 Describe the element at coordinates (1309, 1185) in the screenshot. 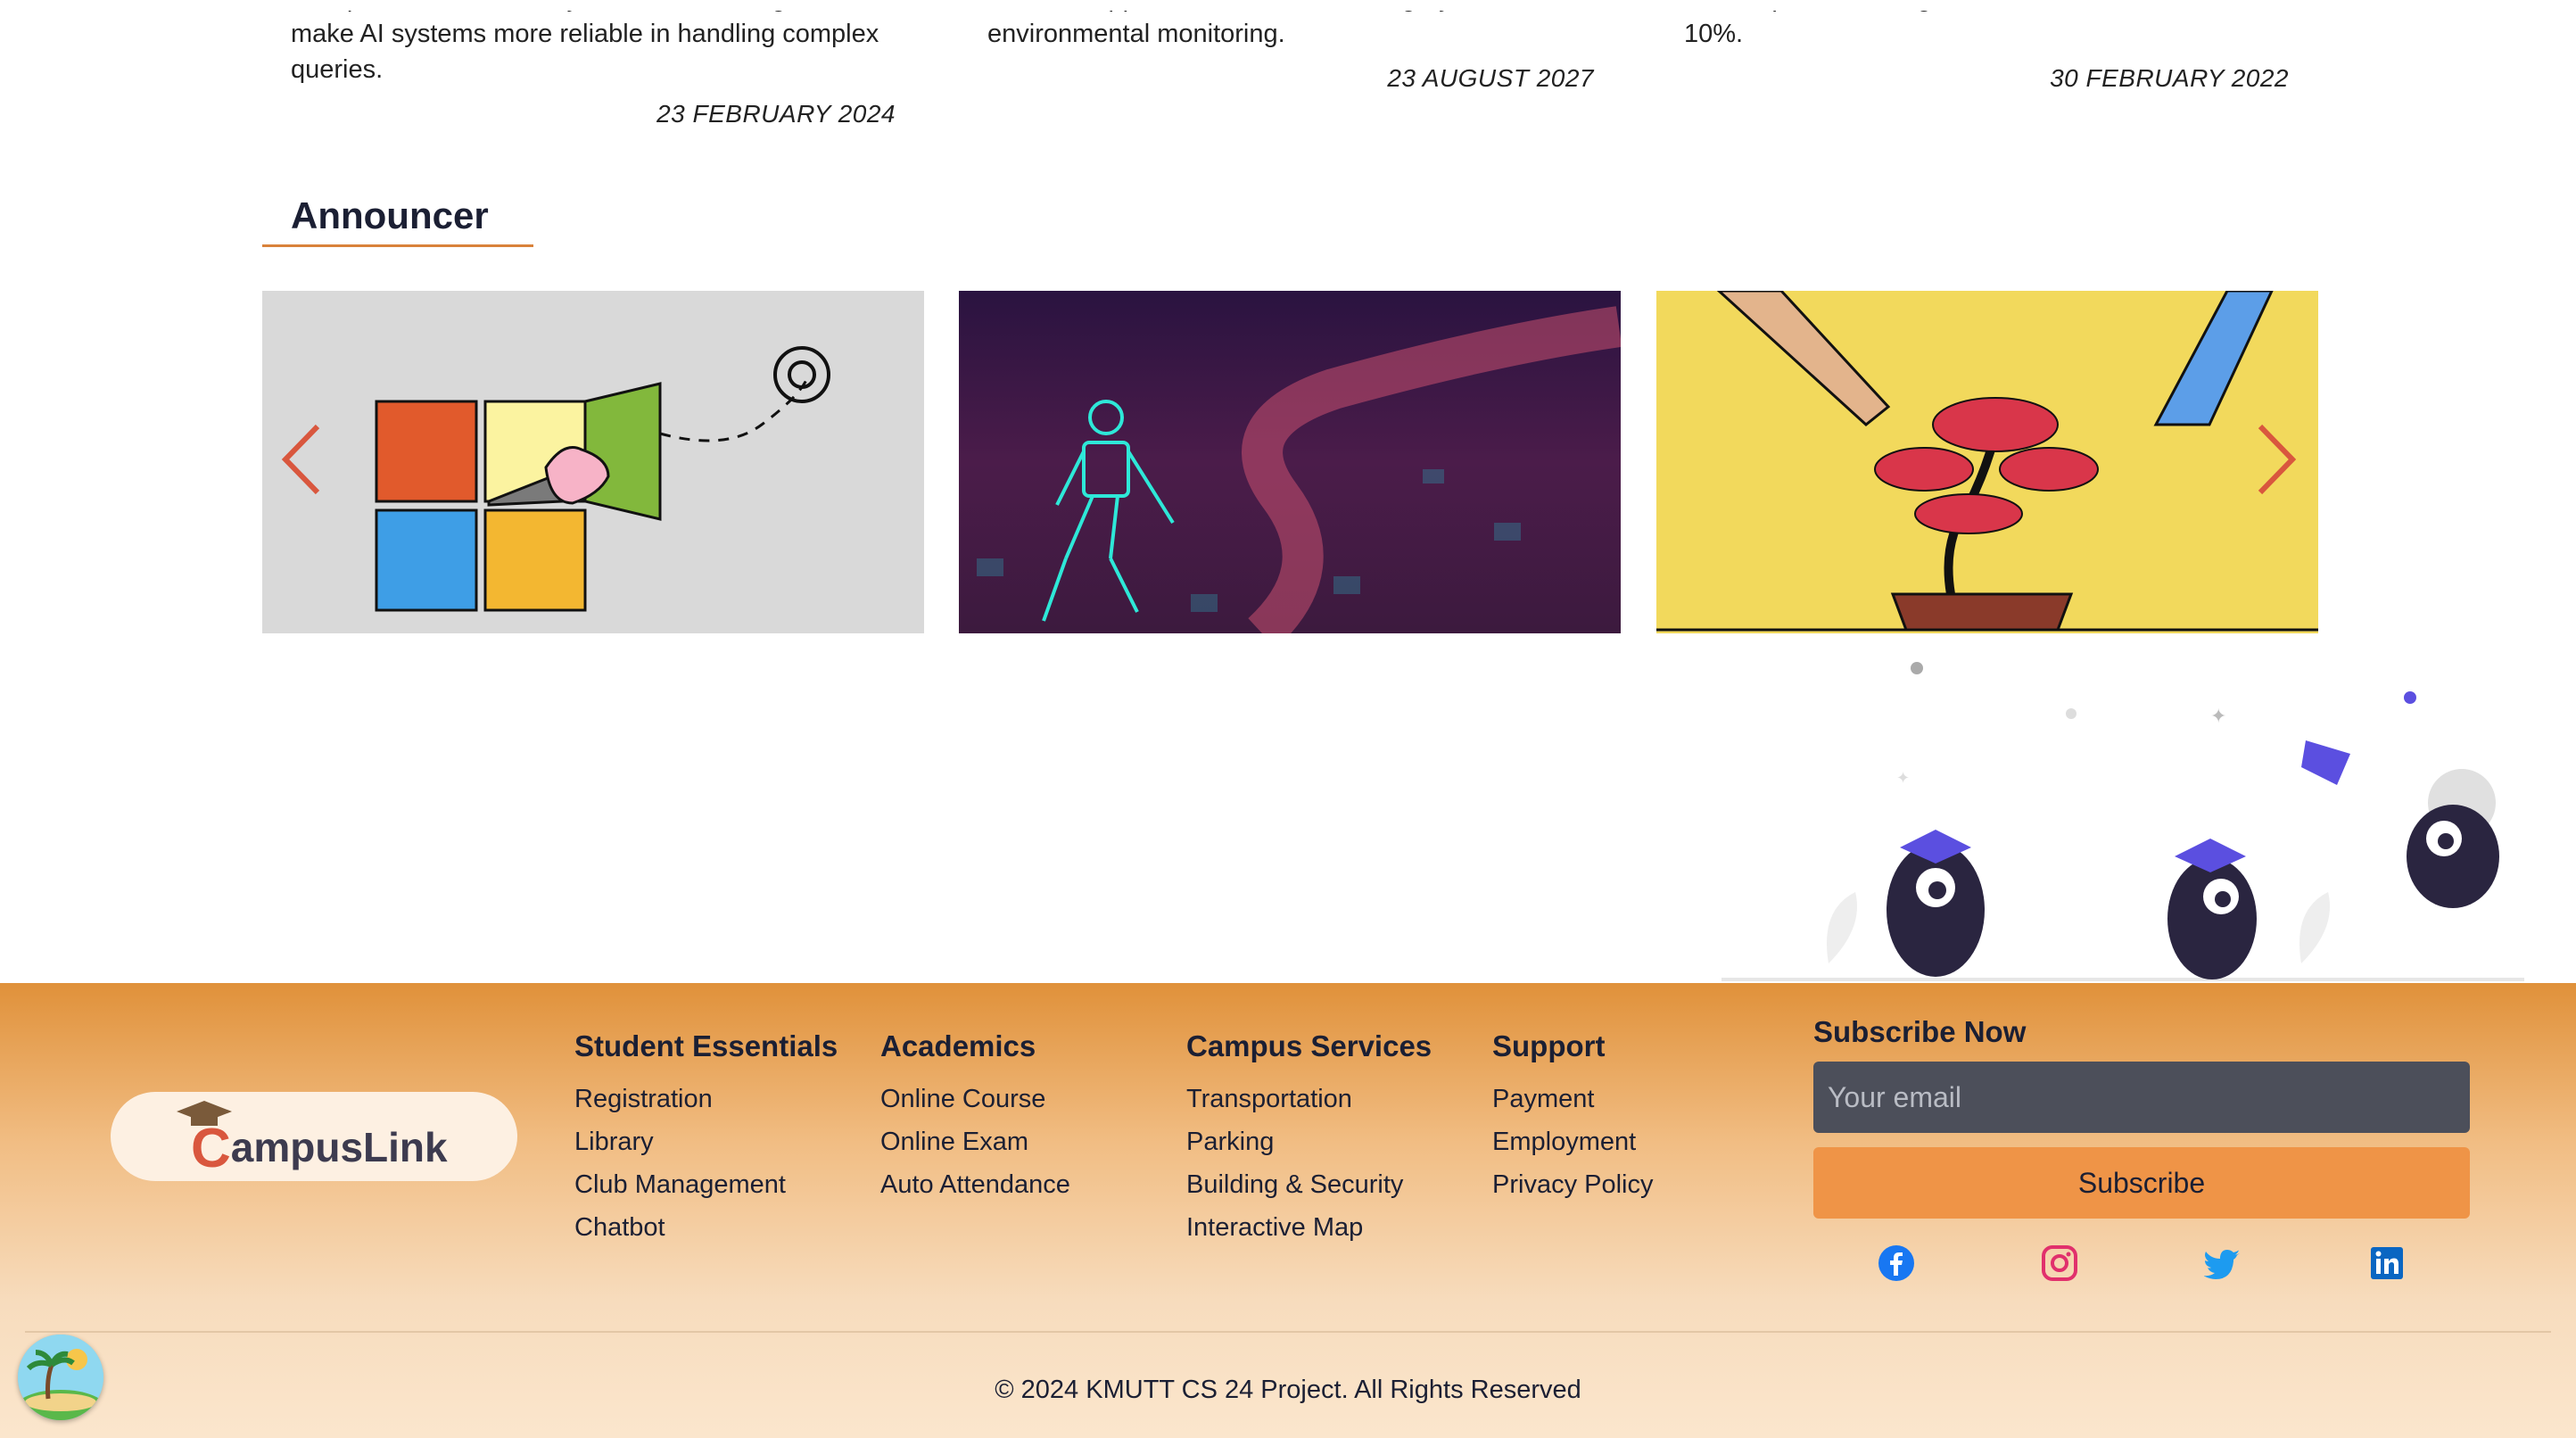

I see `footer-link-building-security: Building & Security` at that location.